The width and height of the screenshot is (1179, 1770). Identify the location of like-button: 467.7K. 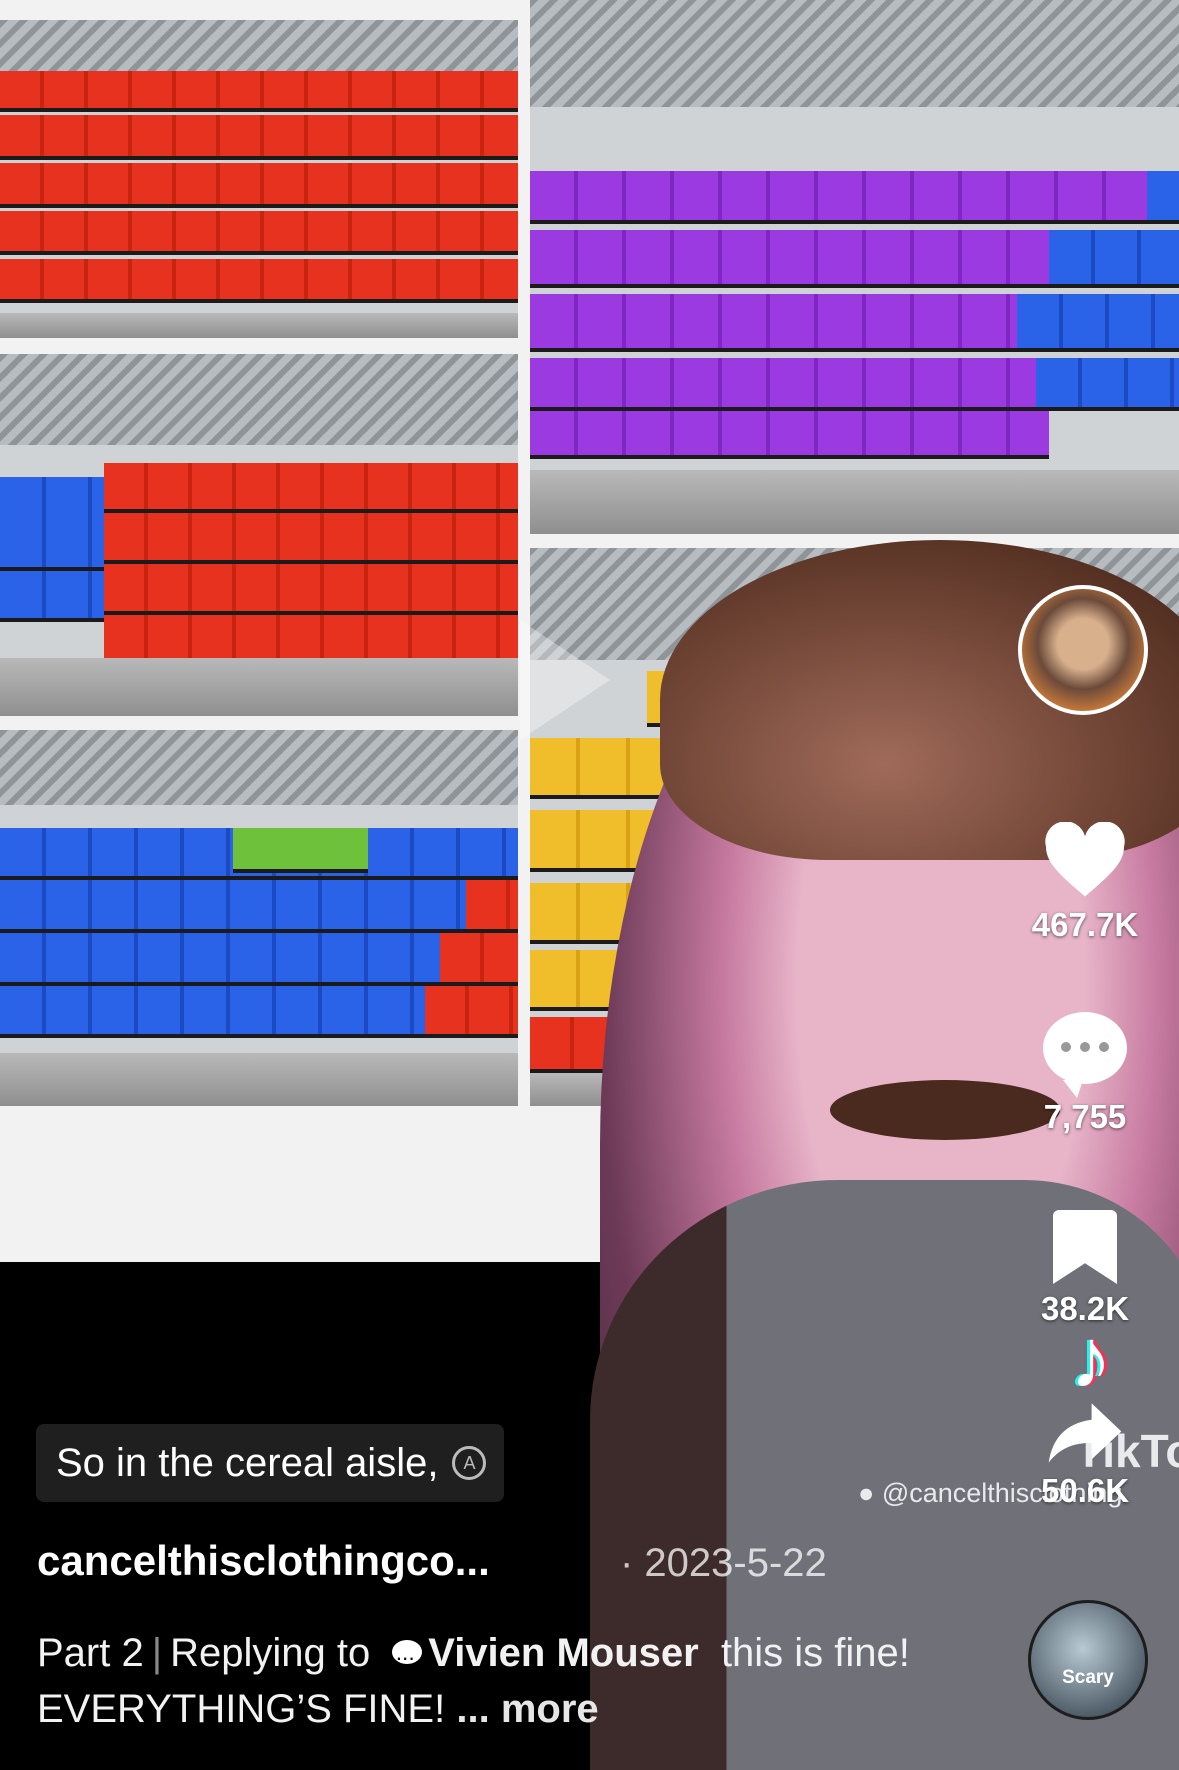
(1085, 883).